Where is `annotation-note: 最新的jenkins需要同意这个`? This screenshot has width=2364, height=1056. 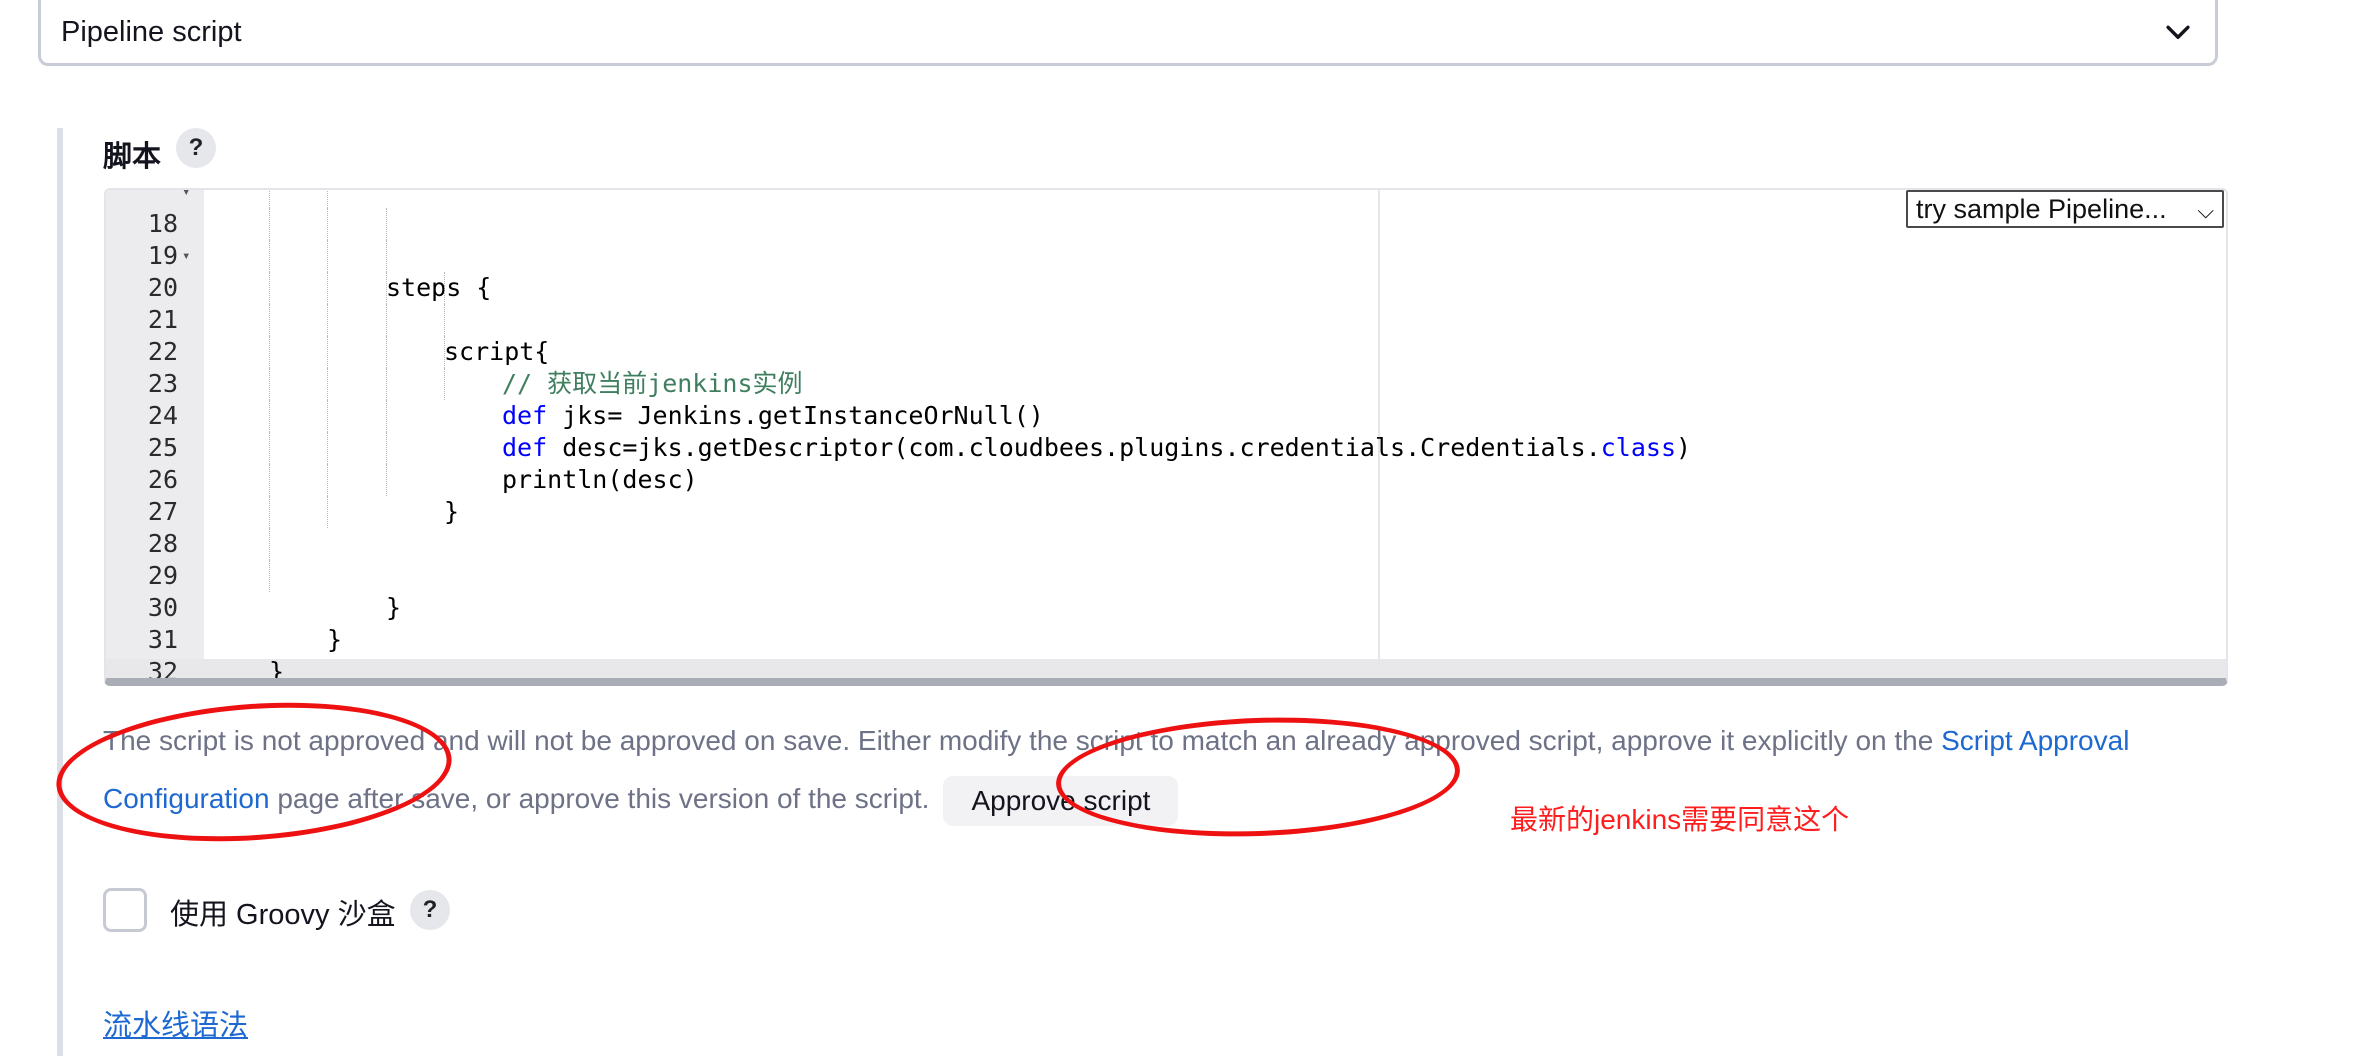 annotation-note: 最新的jenkins需要同意这个 is located at coordinates (1680, 819).